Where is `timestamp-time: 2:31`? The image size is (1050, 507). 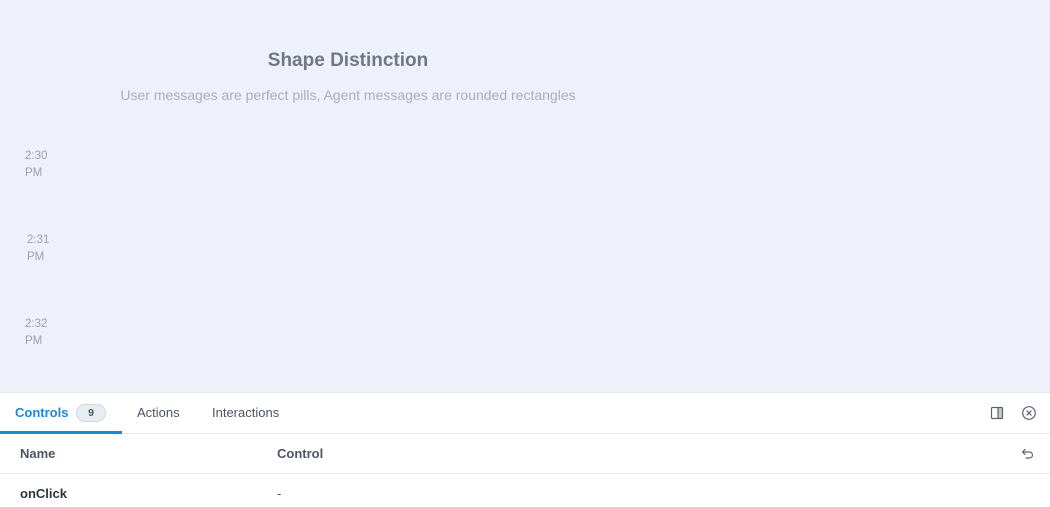
timestamp-time: 2:31 is located at coordinates (38, 240).